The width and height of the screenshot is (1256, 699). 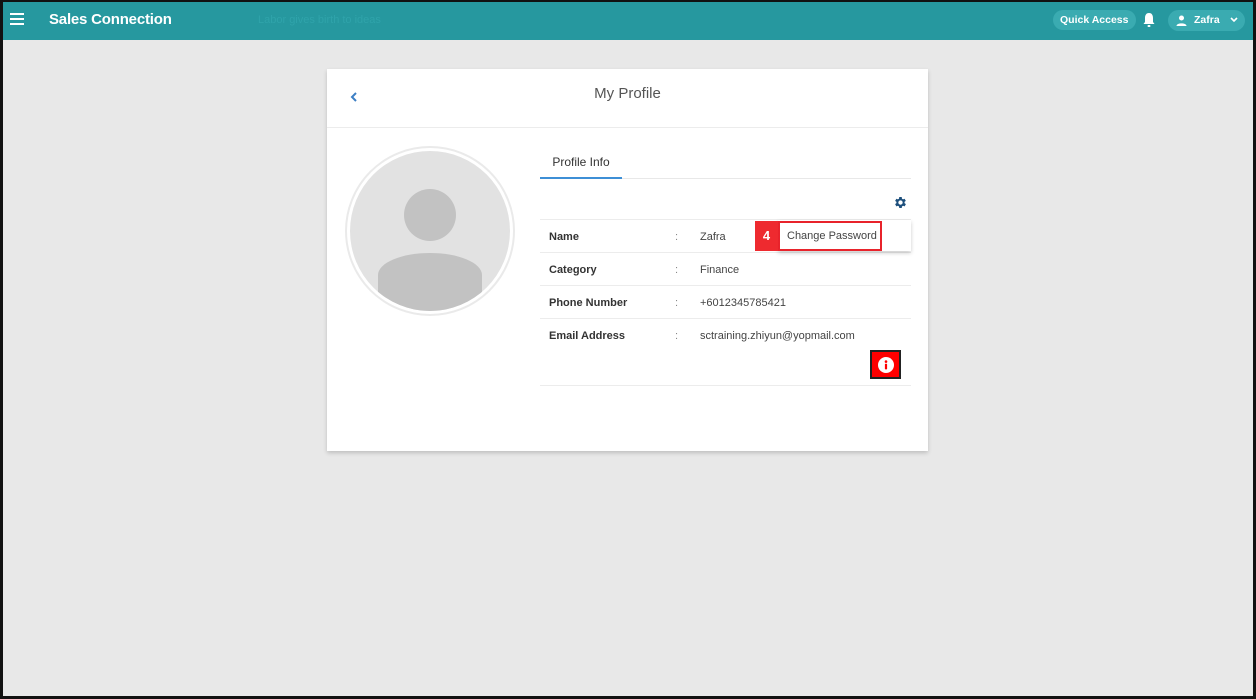 I want to click on field-label: Category, so click(x=573, y=270).